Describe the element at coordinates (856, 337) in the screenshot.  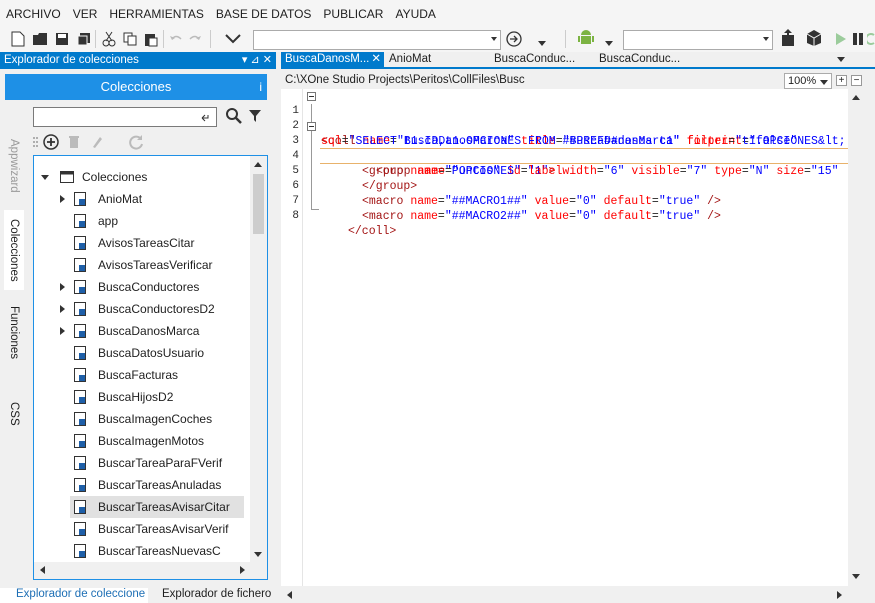
I see `editor-vertical-scrollbar` at that location.